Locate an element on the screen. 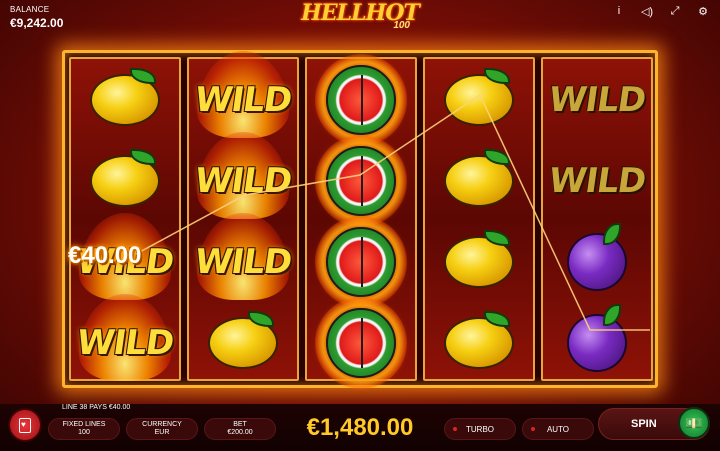 This screenshot has width=720, height=451. menu-button is located at coordinates (25, 425).